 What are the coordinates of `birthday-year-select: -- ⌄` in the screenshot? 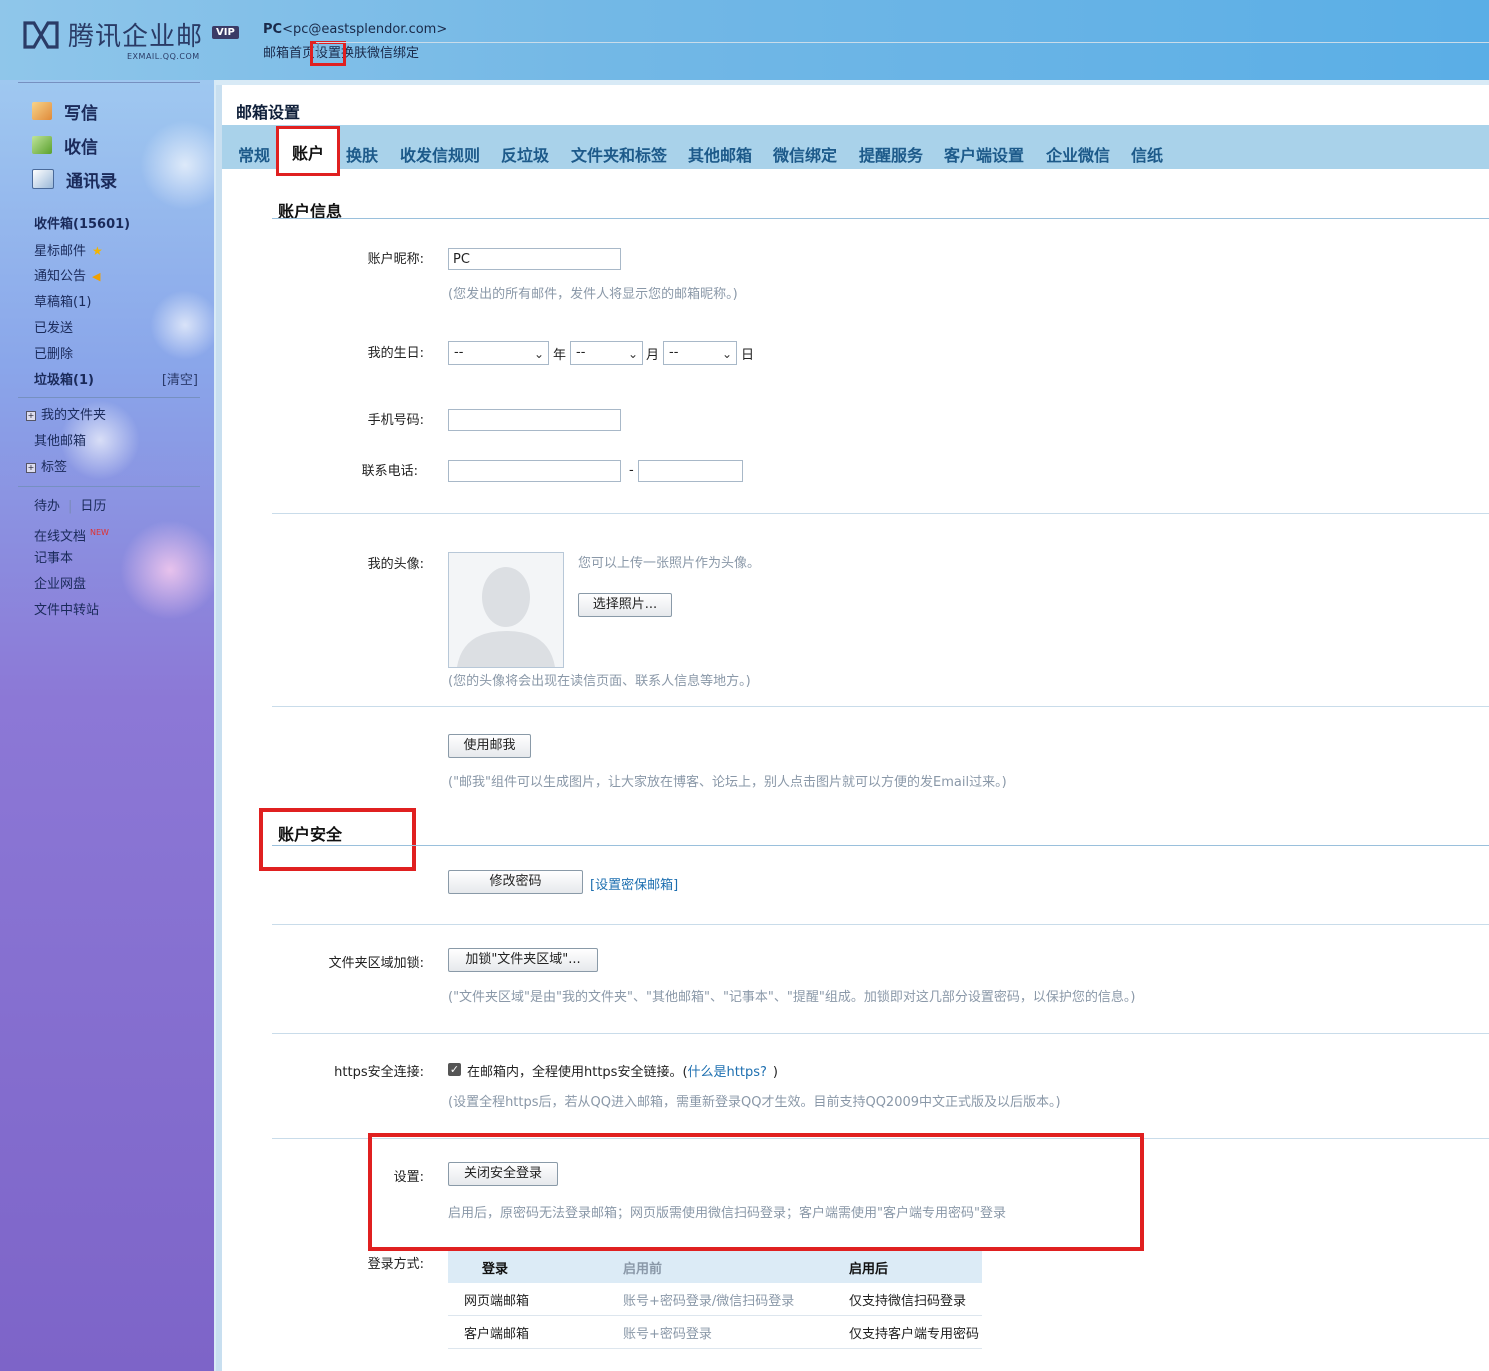 It's located at (498, 353).